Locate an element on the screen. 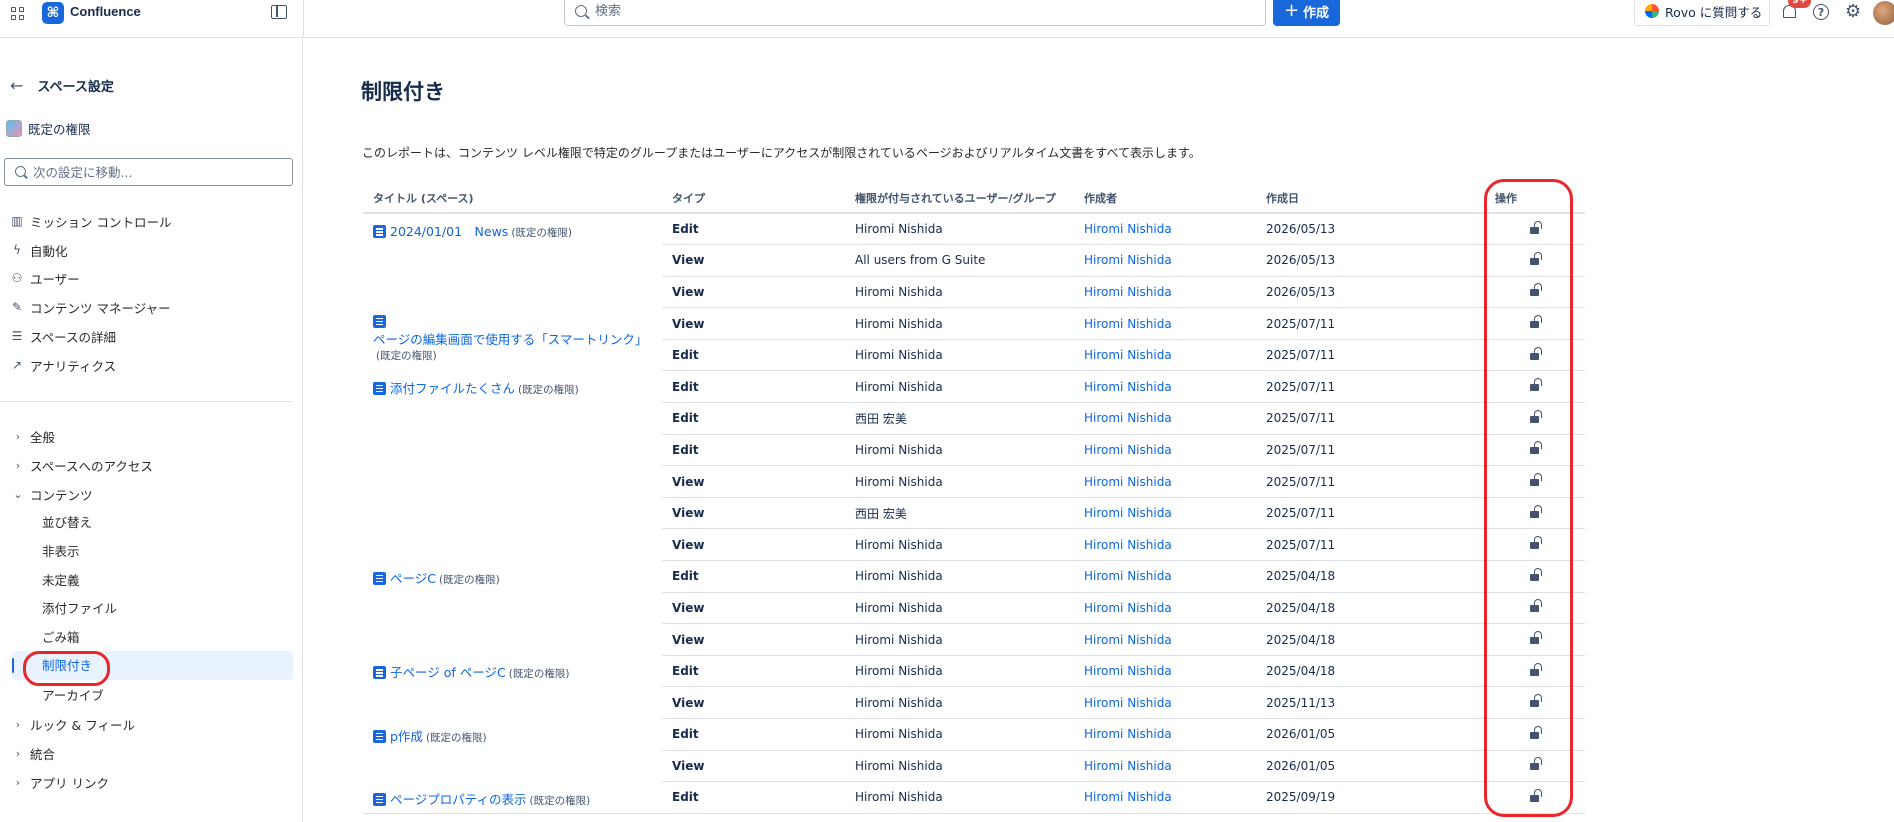  page-title-link: 添付ファイルたくさん is located at coordinates (452, 388).